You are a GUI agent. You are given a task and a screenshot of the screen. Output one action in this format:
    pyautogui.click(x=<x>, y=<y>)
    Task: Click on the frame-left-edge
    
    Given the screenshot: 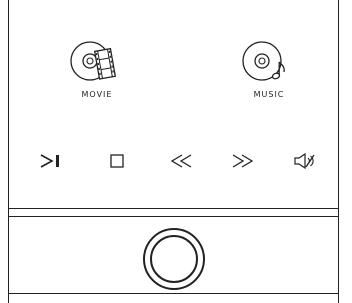 What is the action you would take?
    pyautogui.click(x=8, y=151)
    